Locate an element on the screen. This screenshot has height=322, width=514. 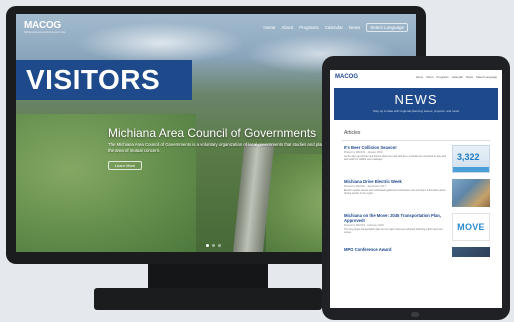
article-thumbnail: 3,322 is located at coordinates (471, 159).